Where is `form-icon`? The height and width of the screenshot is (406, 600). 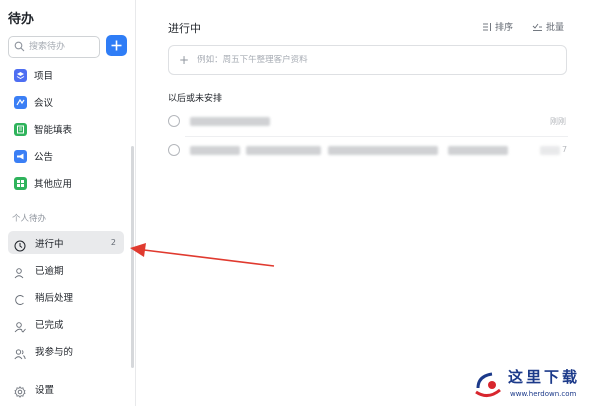 form-icon is located at coordinates (20, 129).